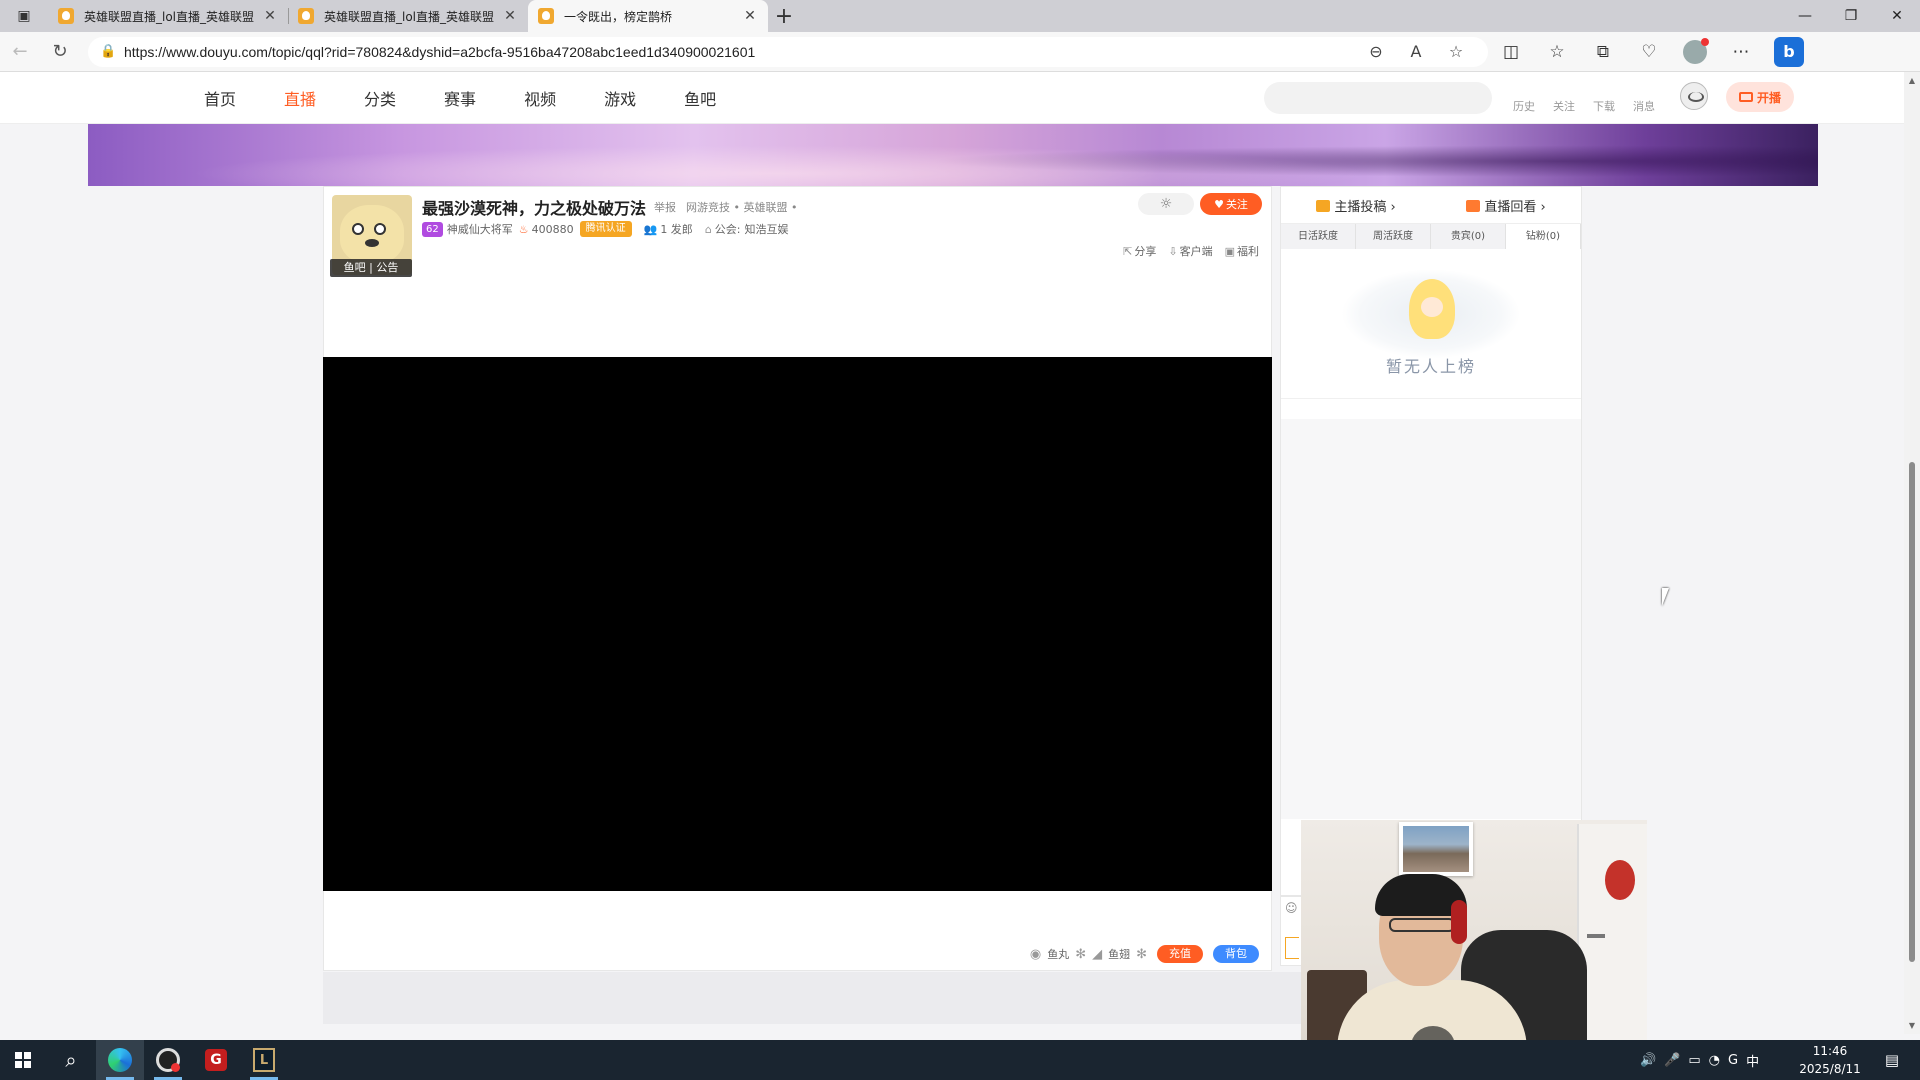  I want to click on mouse-cursor, so click(1669, 597).